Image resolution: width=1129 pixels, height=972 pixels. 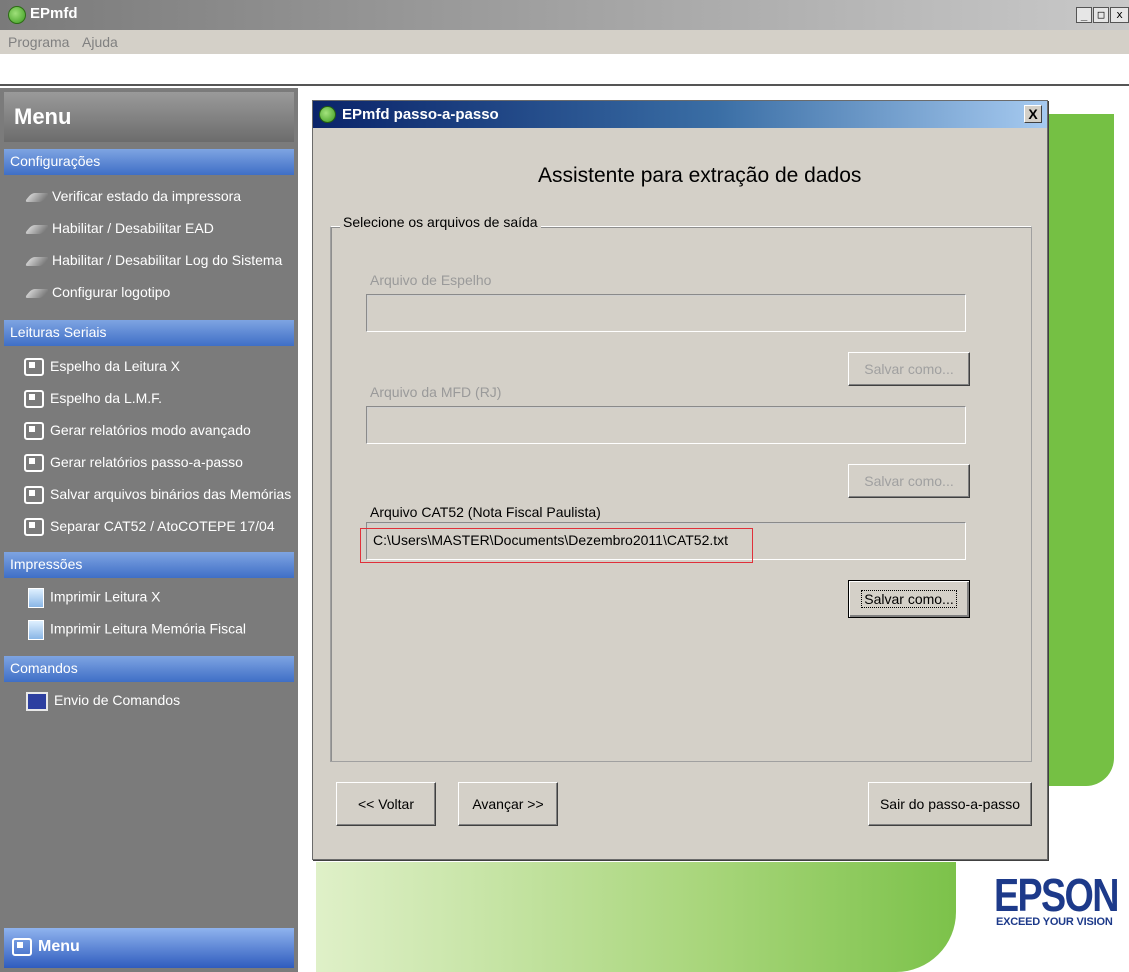 What do you see at coordinates (564, 15) in the screenshot?
I see `window-title-bar` at bounding box center [564, 15].